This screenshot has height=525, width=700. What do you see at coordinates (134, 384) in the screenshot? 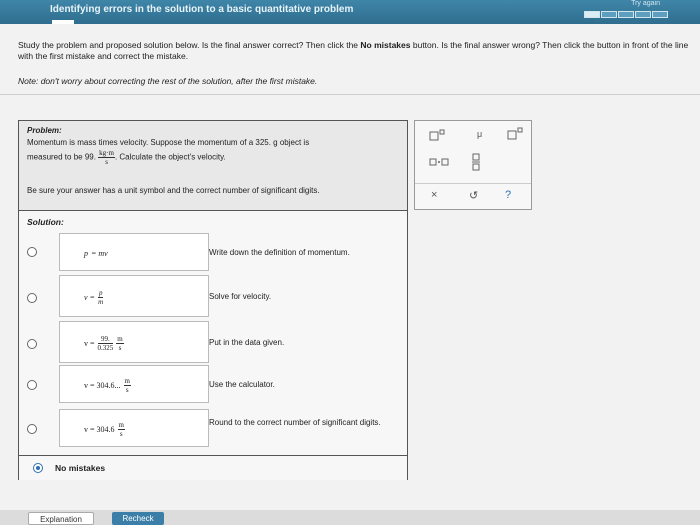
I see `step-equation: v = 304.6... ms` at bounding box center [134, 384].